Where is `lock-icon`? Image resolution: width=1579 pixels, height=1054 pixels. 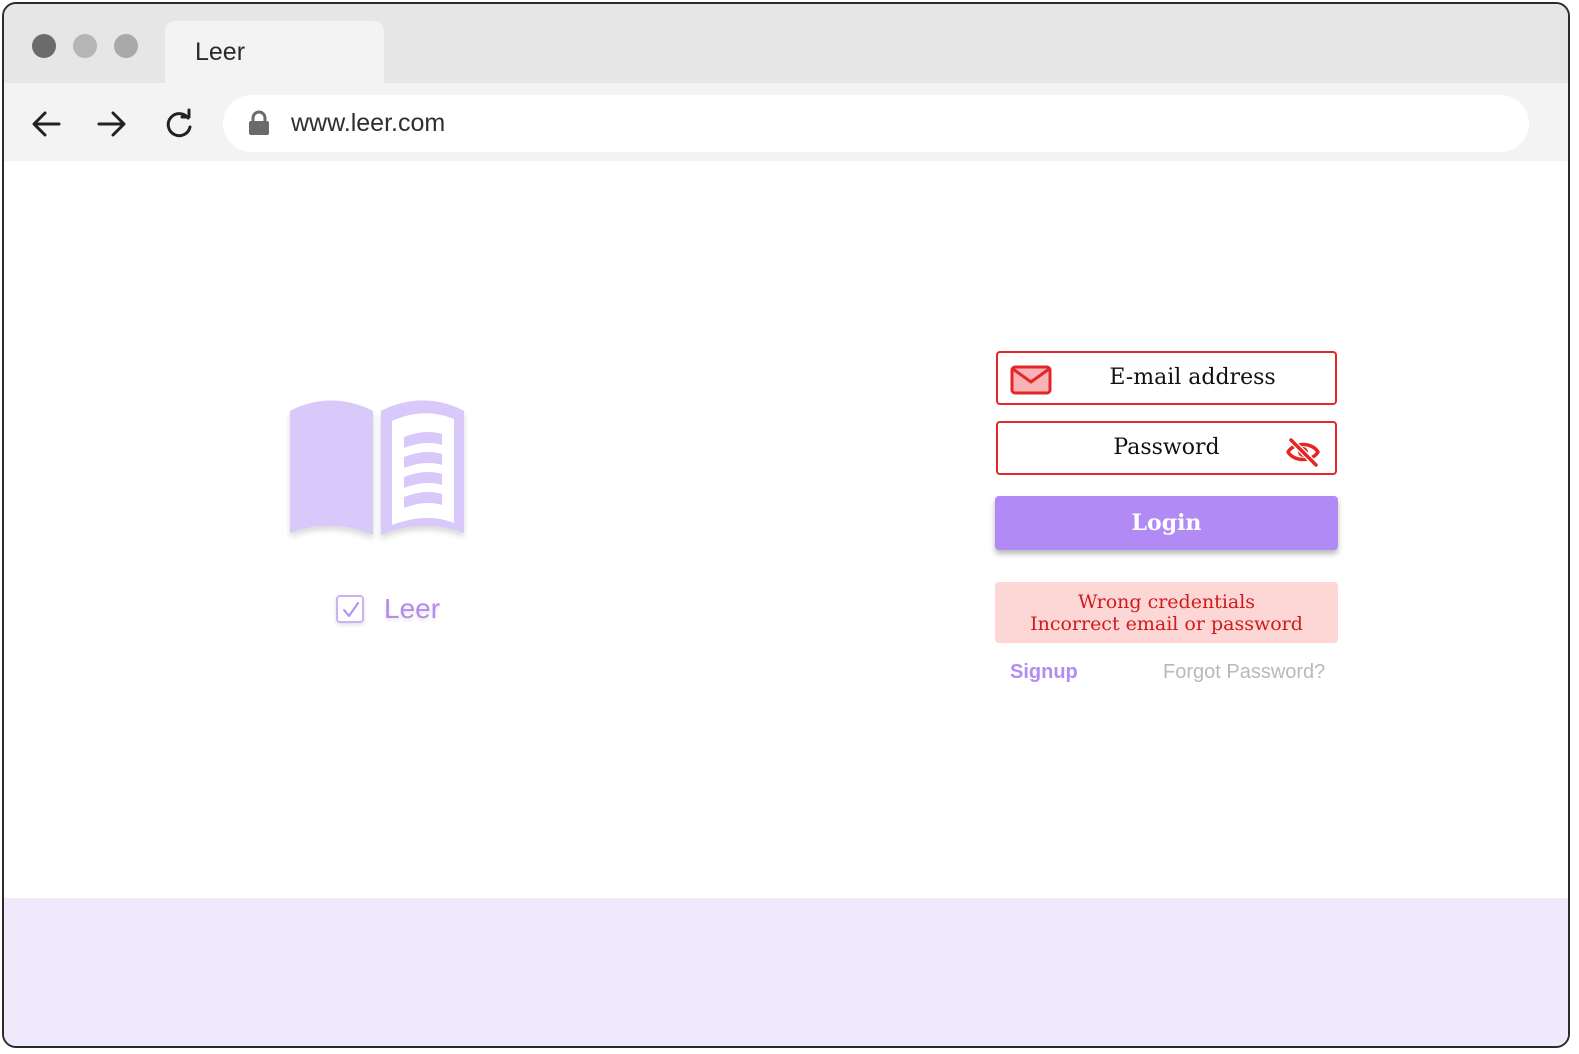
lock-icon is located at coordinates (259, 123).